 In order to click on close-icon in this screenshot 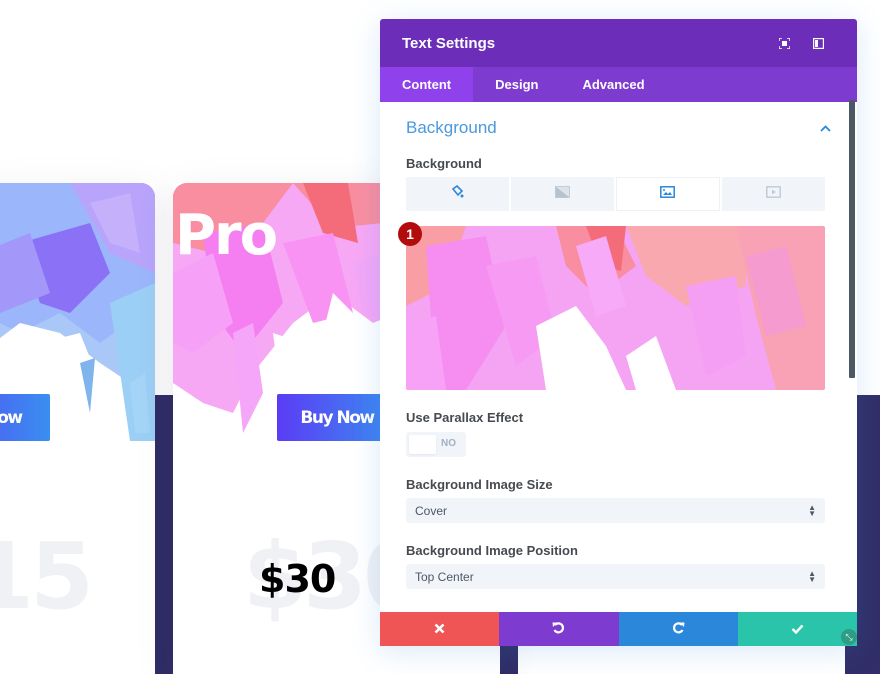, I will do `click(439, 629)`.